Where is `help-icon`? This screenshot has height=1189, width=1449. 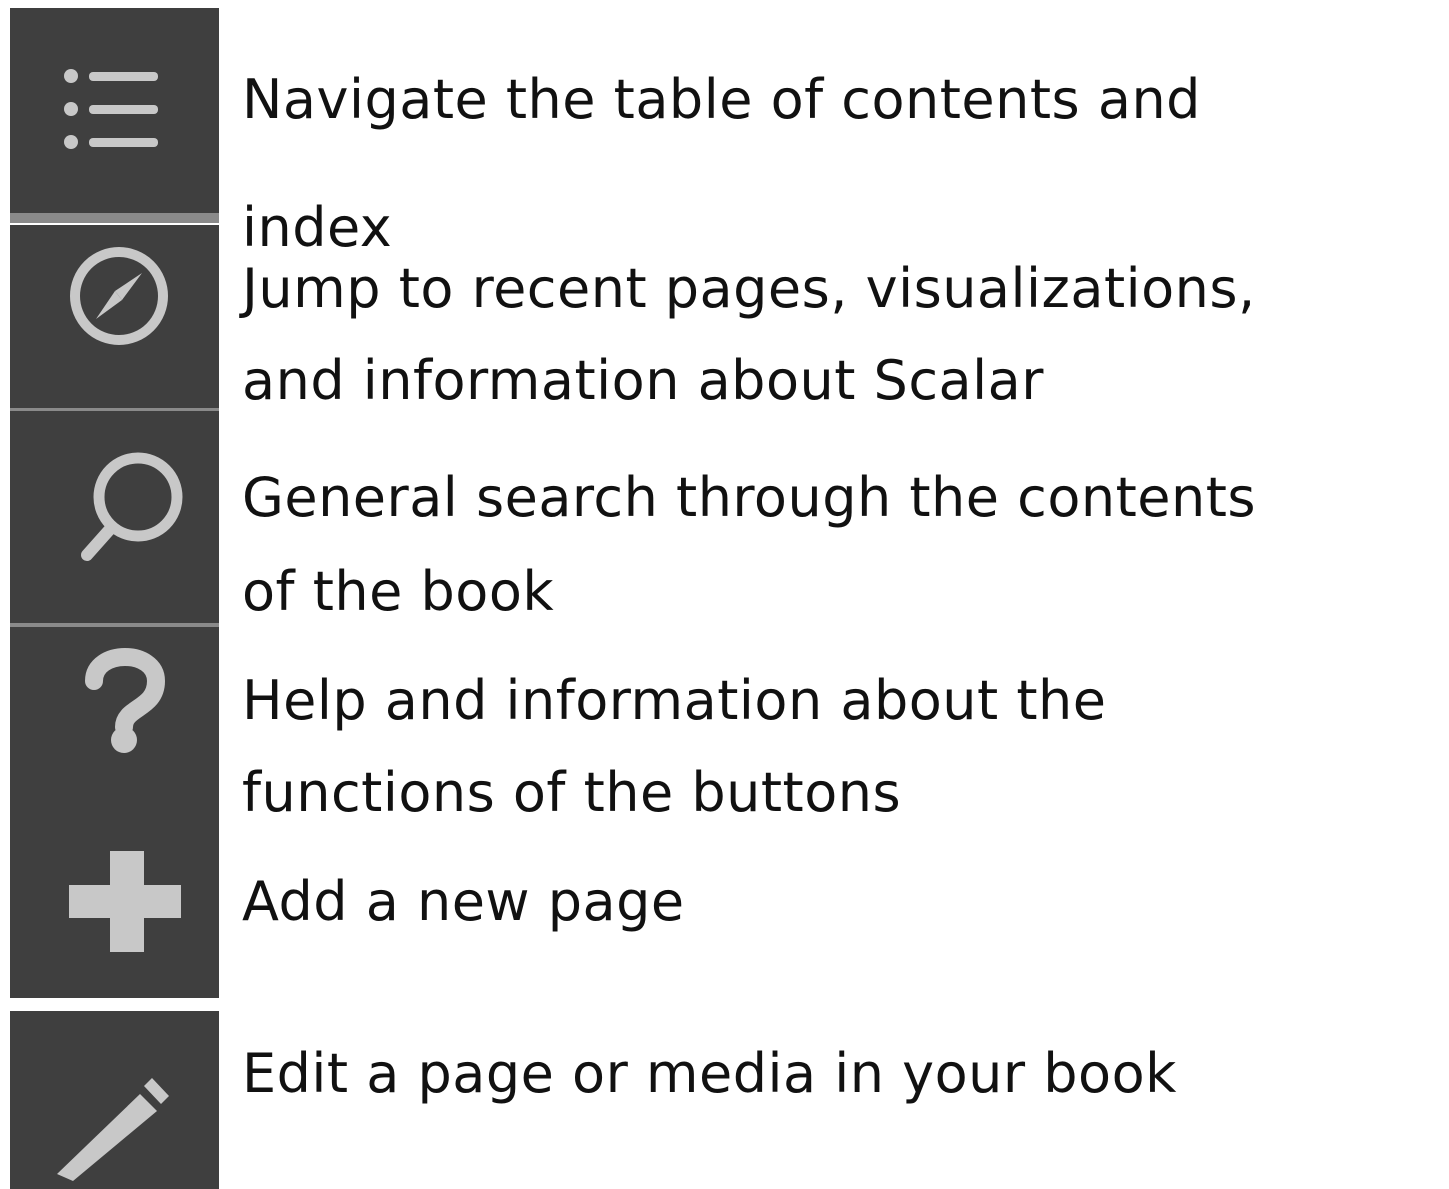
help-icon is located at coordinates (125, 700).